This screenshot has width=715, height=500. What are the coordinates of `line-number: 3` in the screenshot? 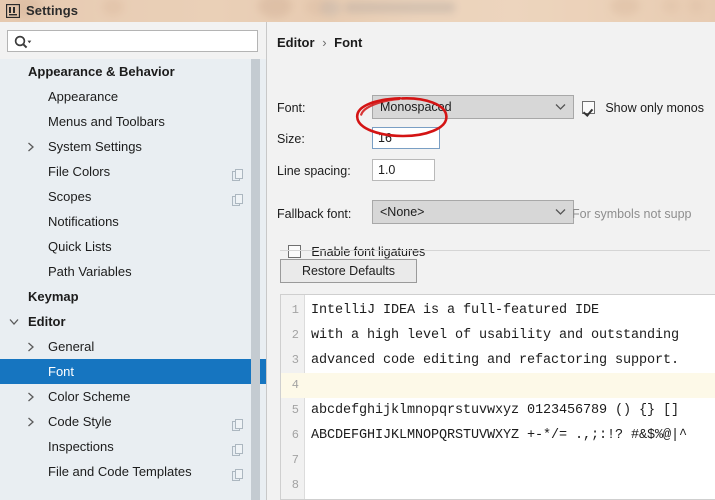 It's located at (295, 360).